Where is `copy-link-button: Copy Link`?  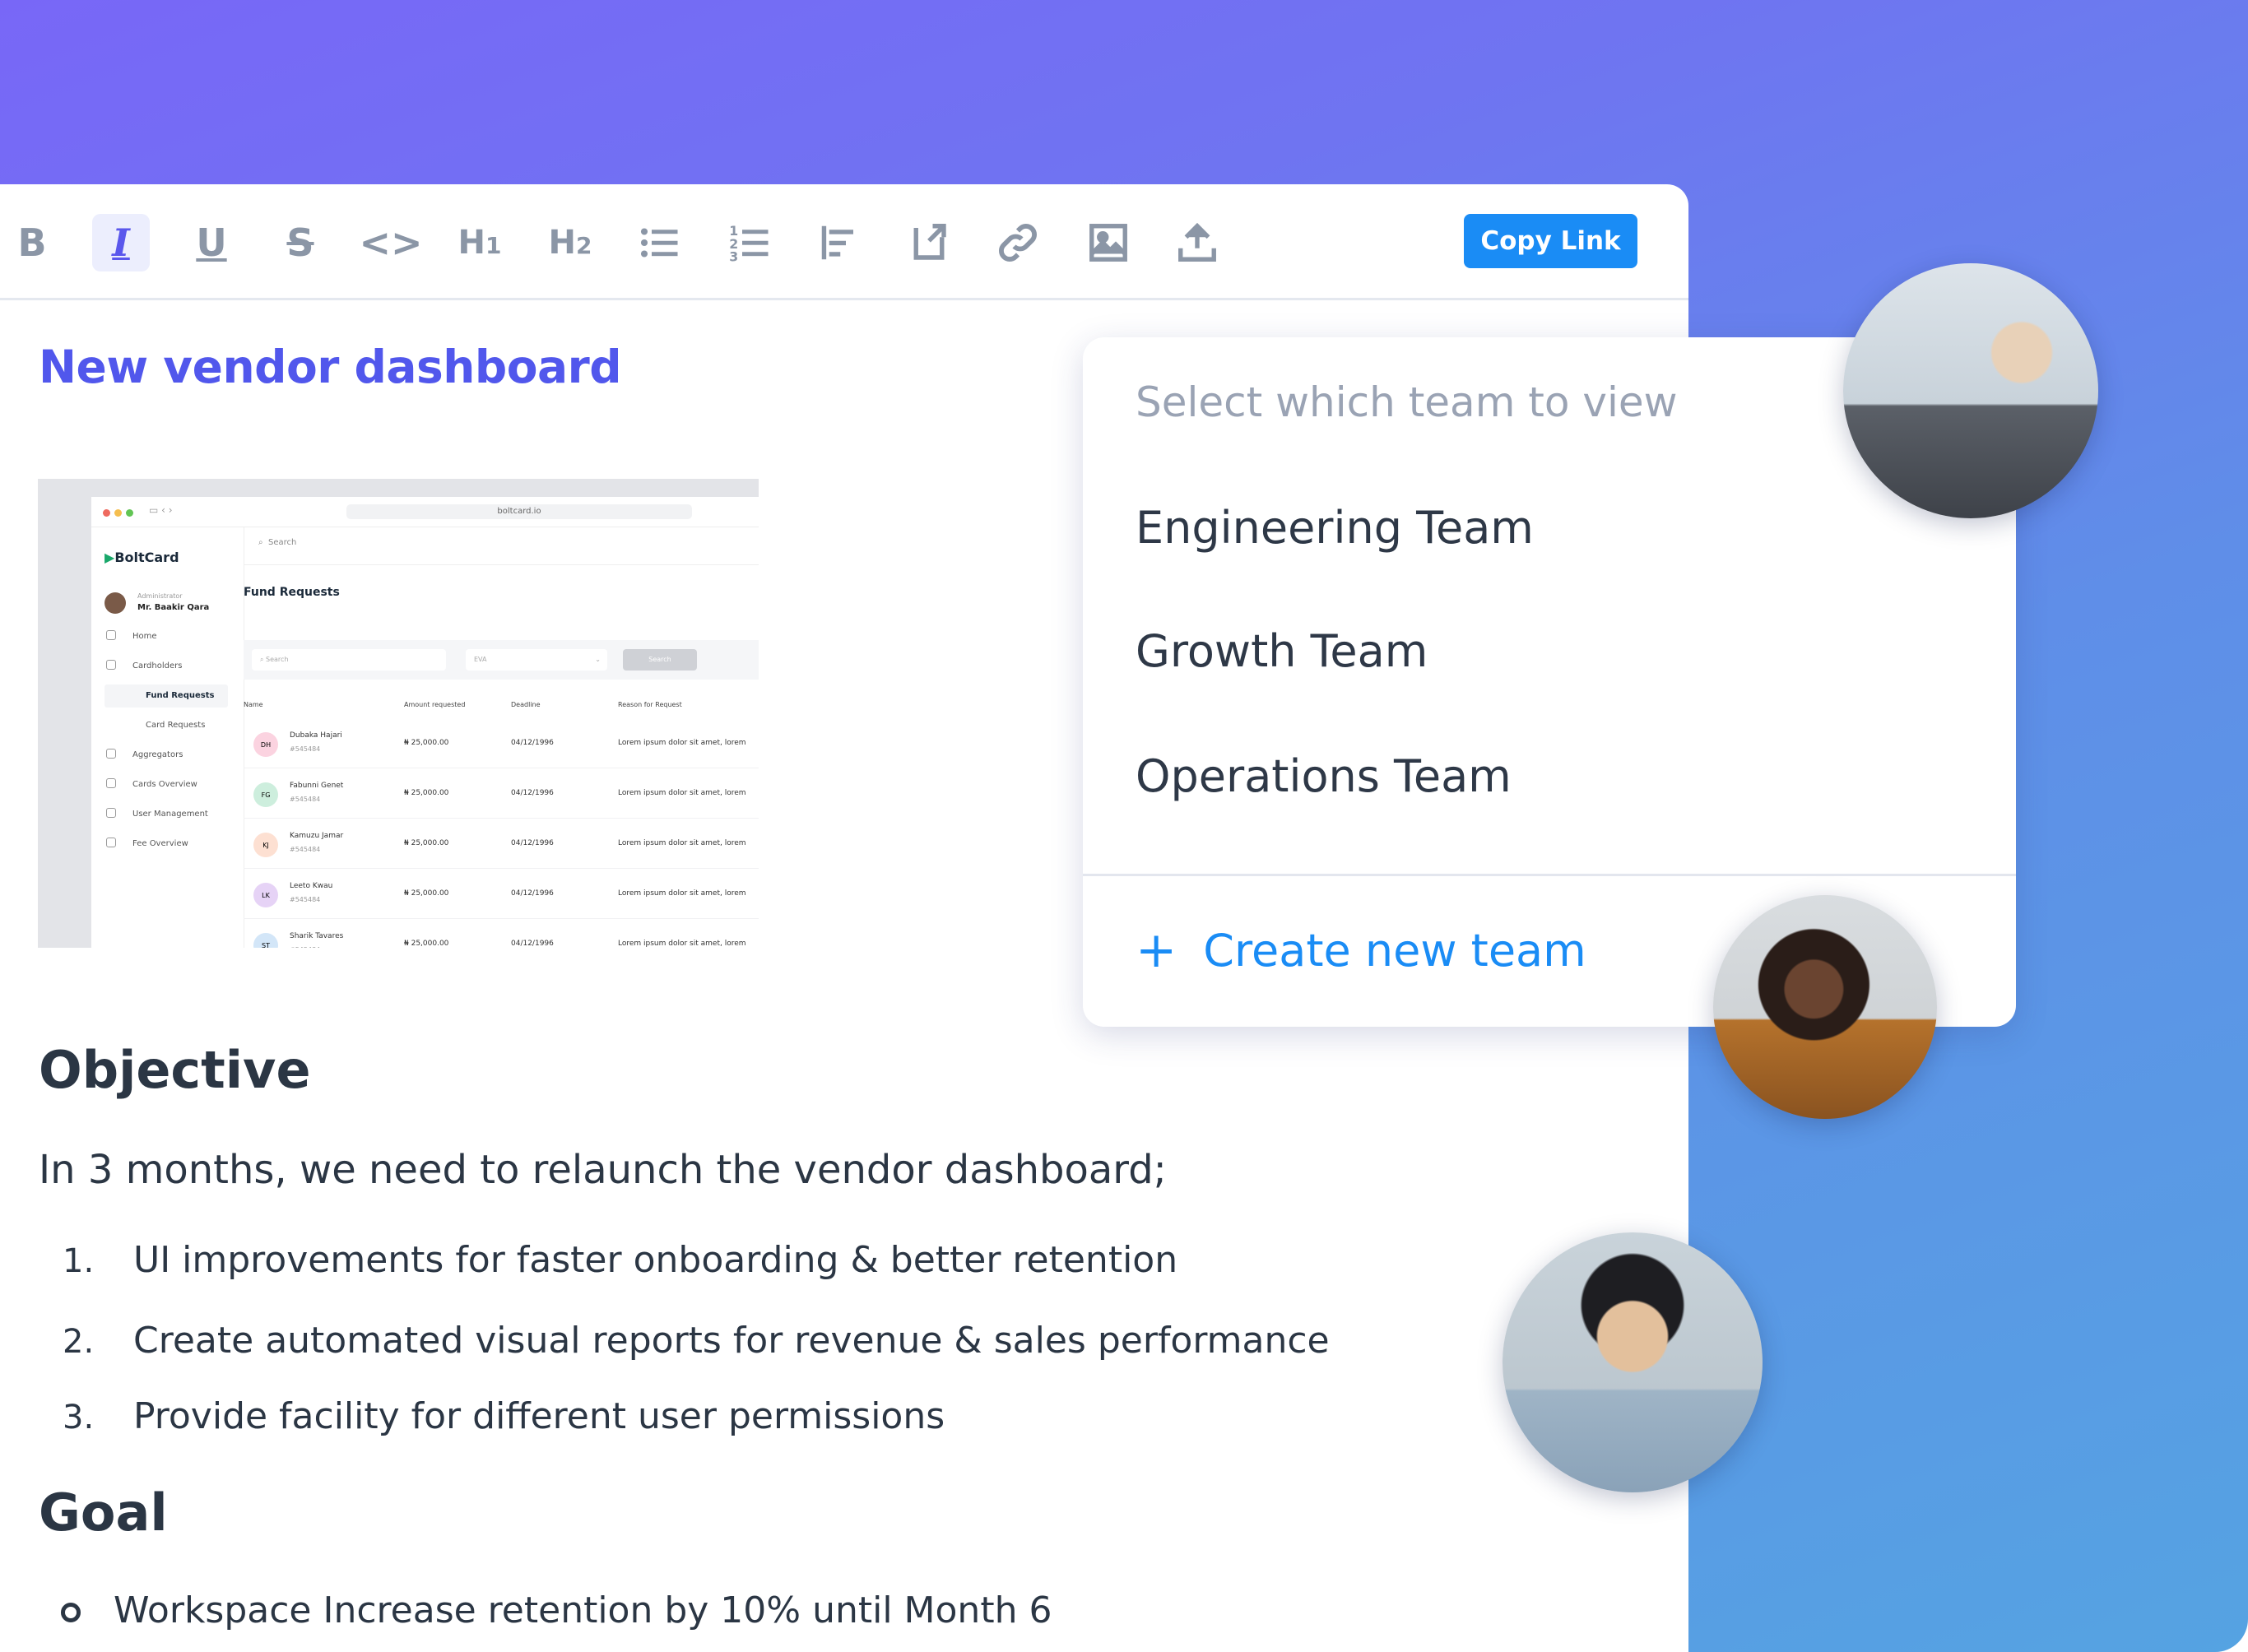 copy-link-button: Copy Link is located at coordinates (1550, 241).